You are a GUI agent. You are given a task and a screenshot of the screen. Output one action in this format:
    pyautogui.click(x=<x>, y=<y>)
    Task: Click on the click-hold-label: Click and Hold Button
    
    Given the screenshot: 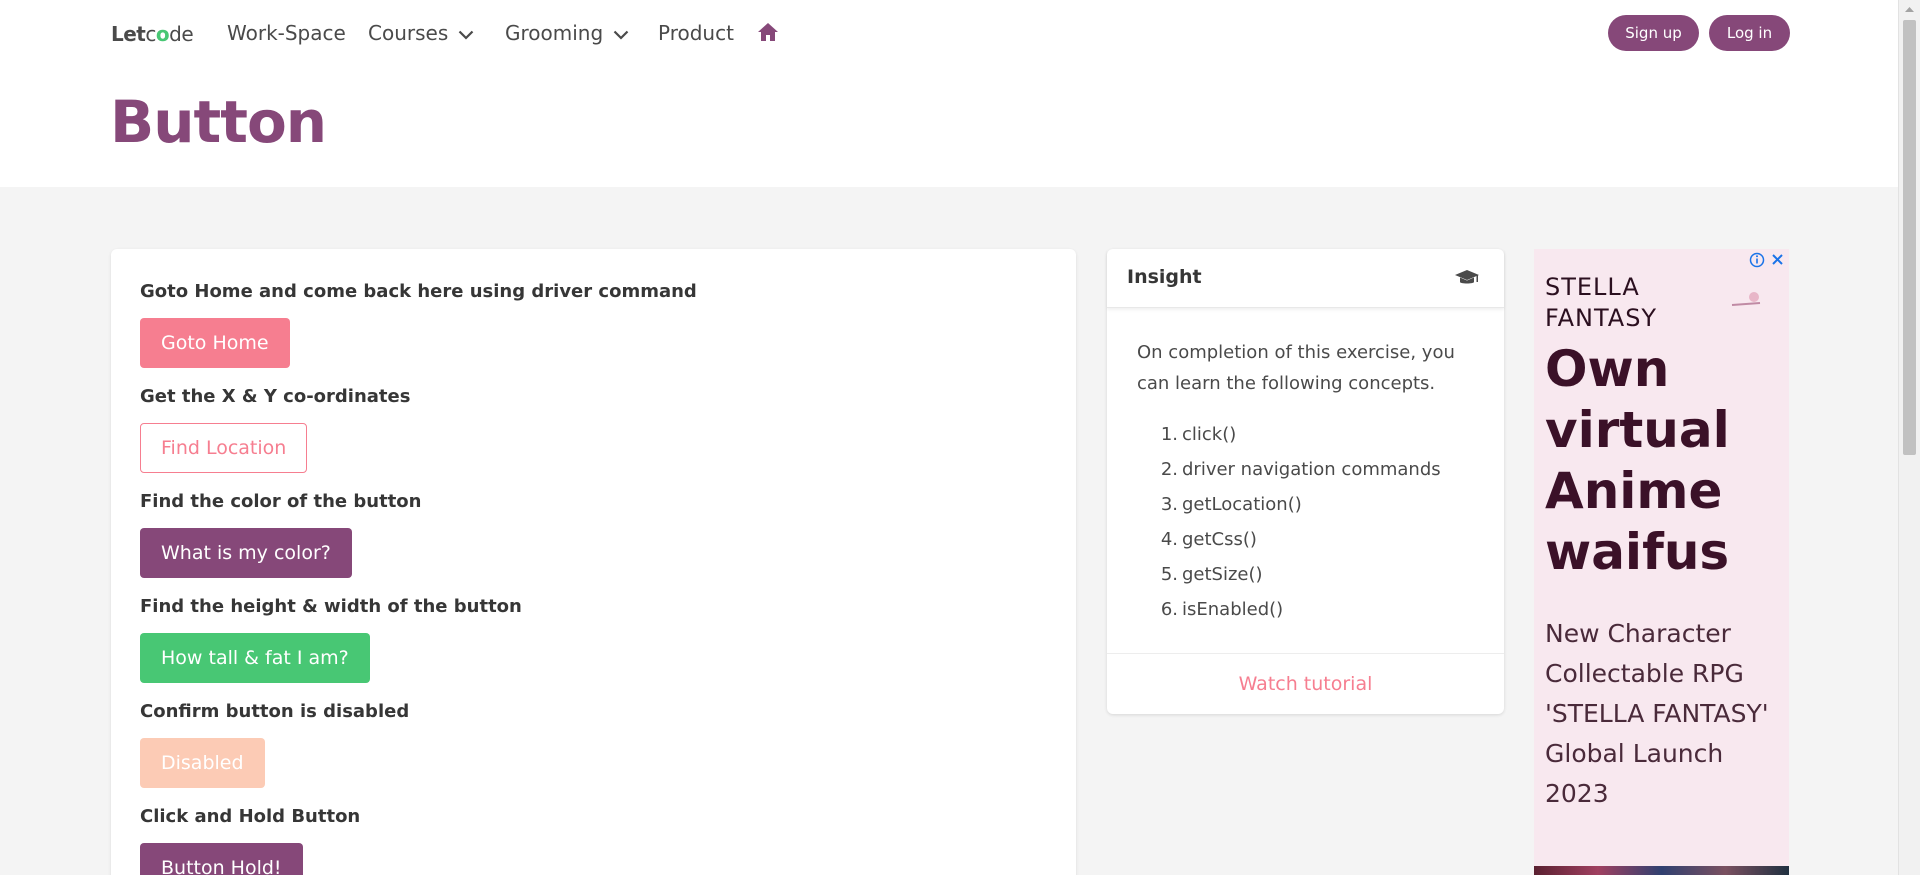 What is the action you would take?
    pyautogui.click(x=250, y=816)
    